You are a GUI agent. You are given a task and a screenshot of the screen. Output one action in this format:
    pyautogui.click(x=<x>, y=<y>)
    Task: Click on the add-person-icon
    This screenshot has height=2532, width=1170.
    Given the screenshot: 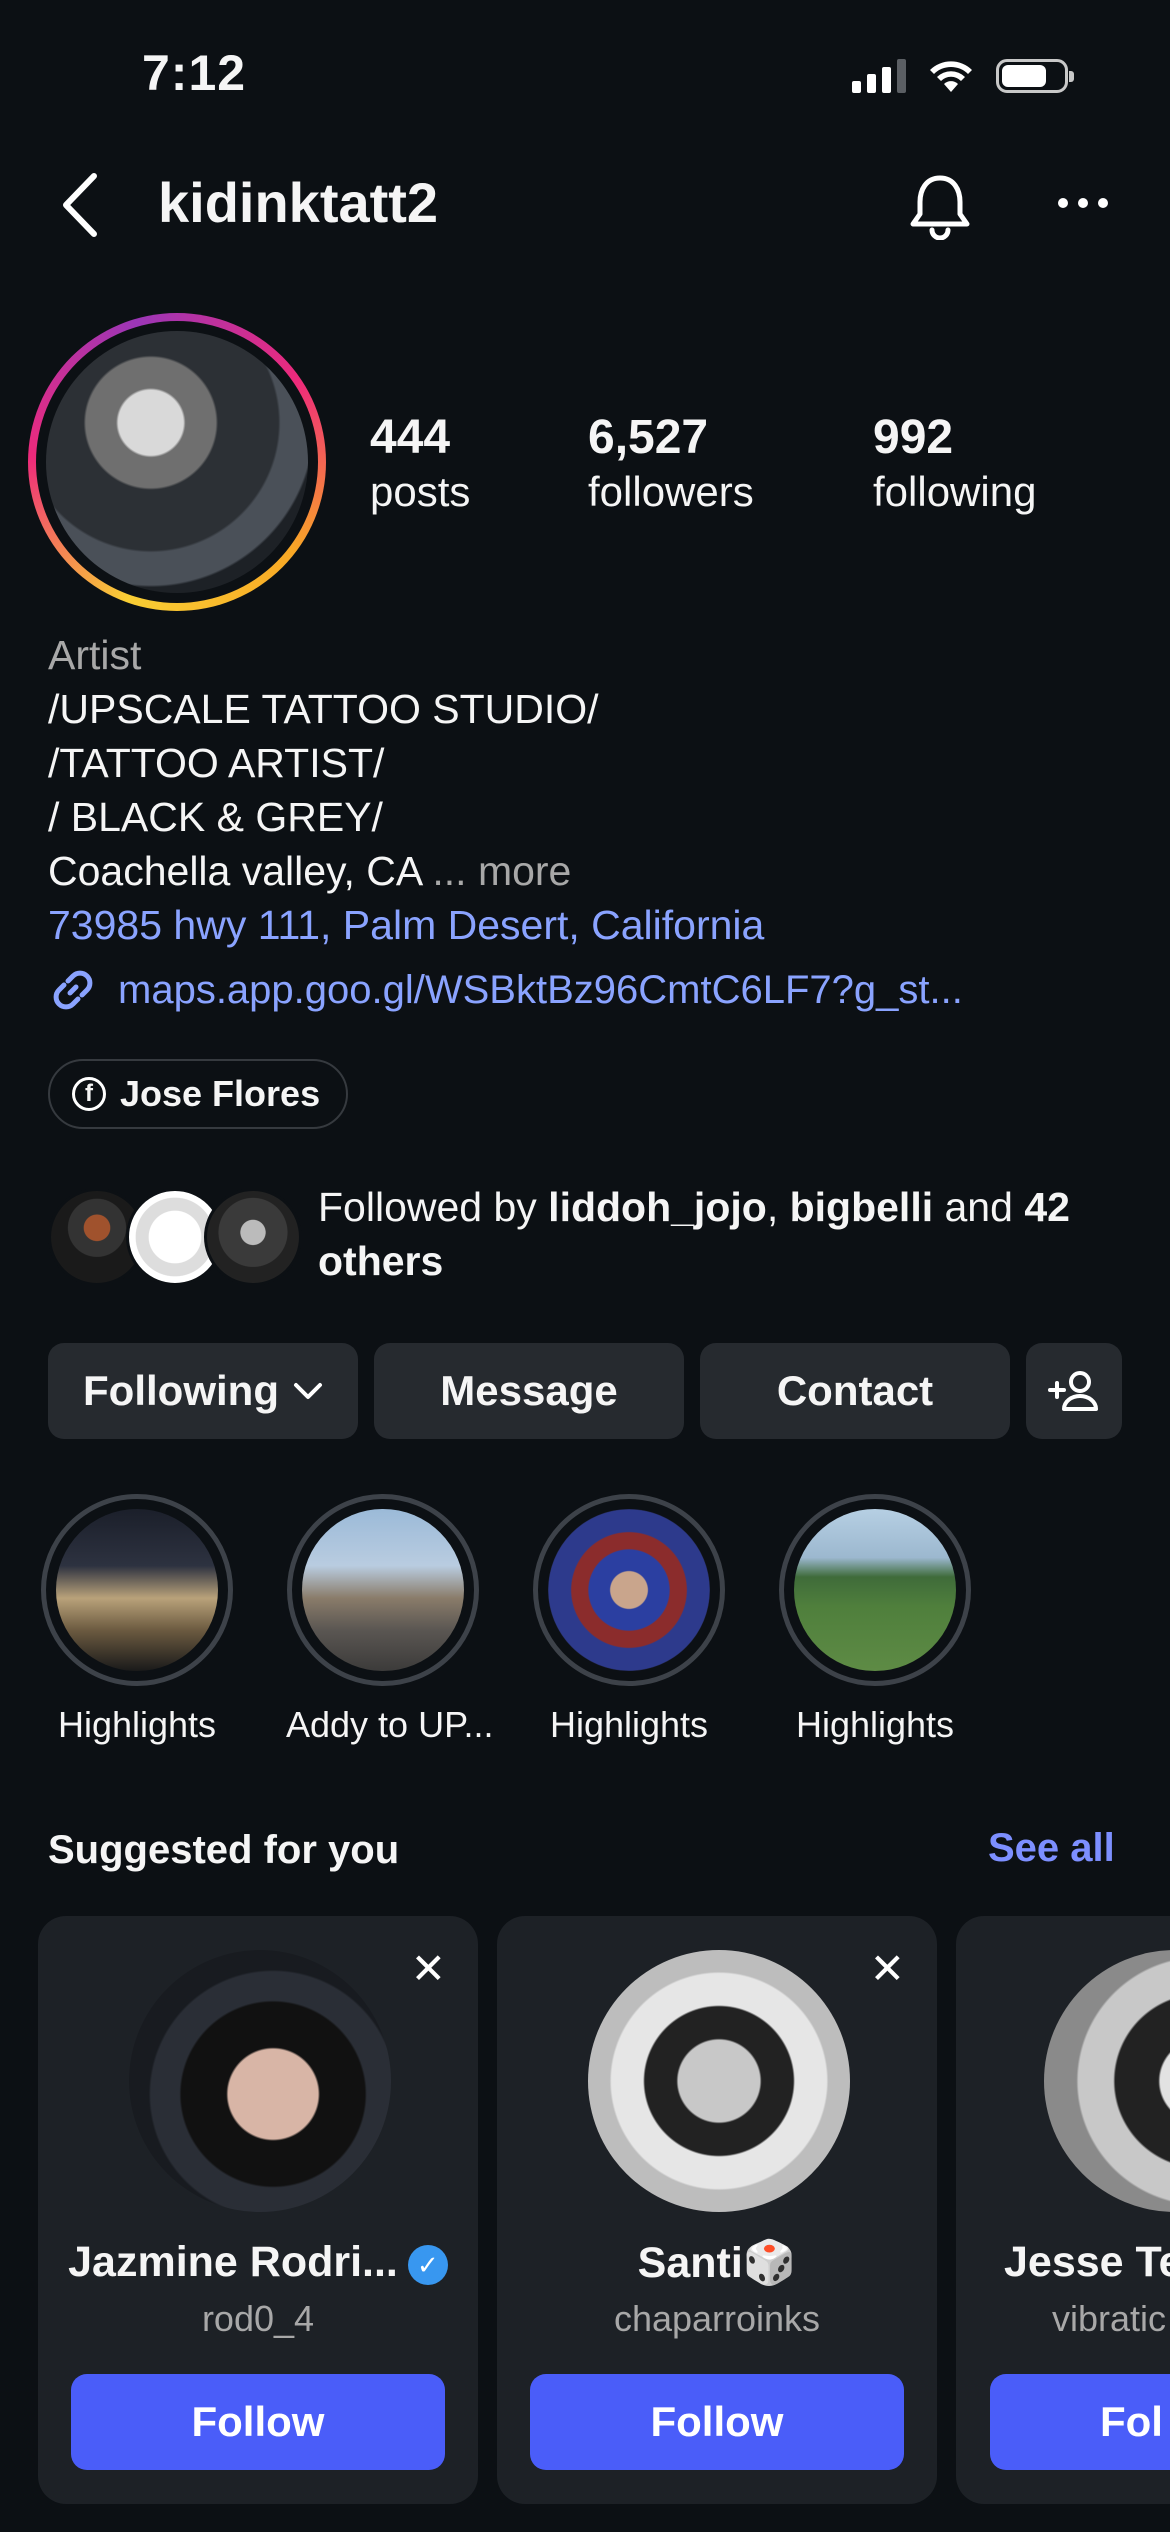 What is the action you would take?
    pyautogui.click(x=1073, y=1391)
    